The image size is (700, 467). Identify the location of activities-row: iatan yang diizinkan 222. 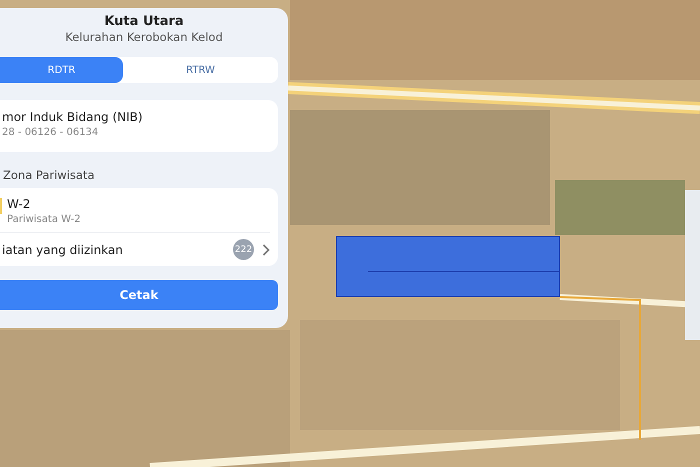
(139, 249).